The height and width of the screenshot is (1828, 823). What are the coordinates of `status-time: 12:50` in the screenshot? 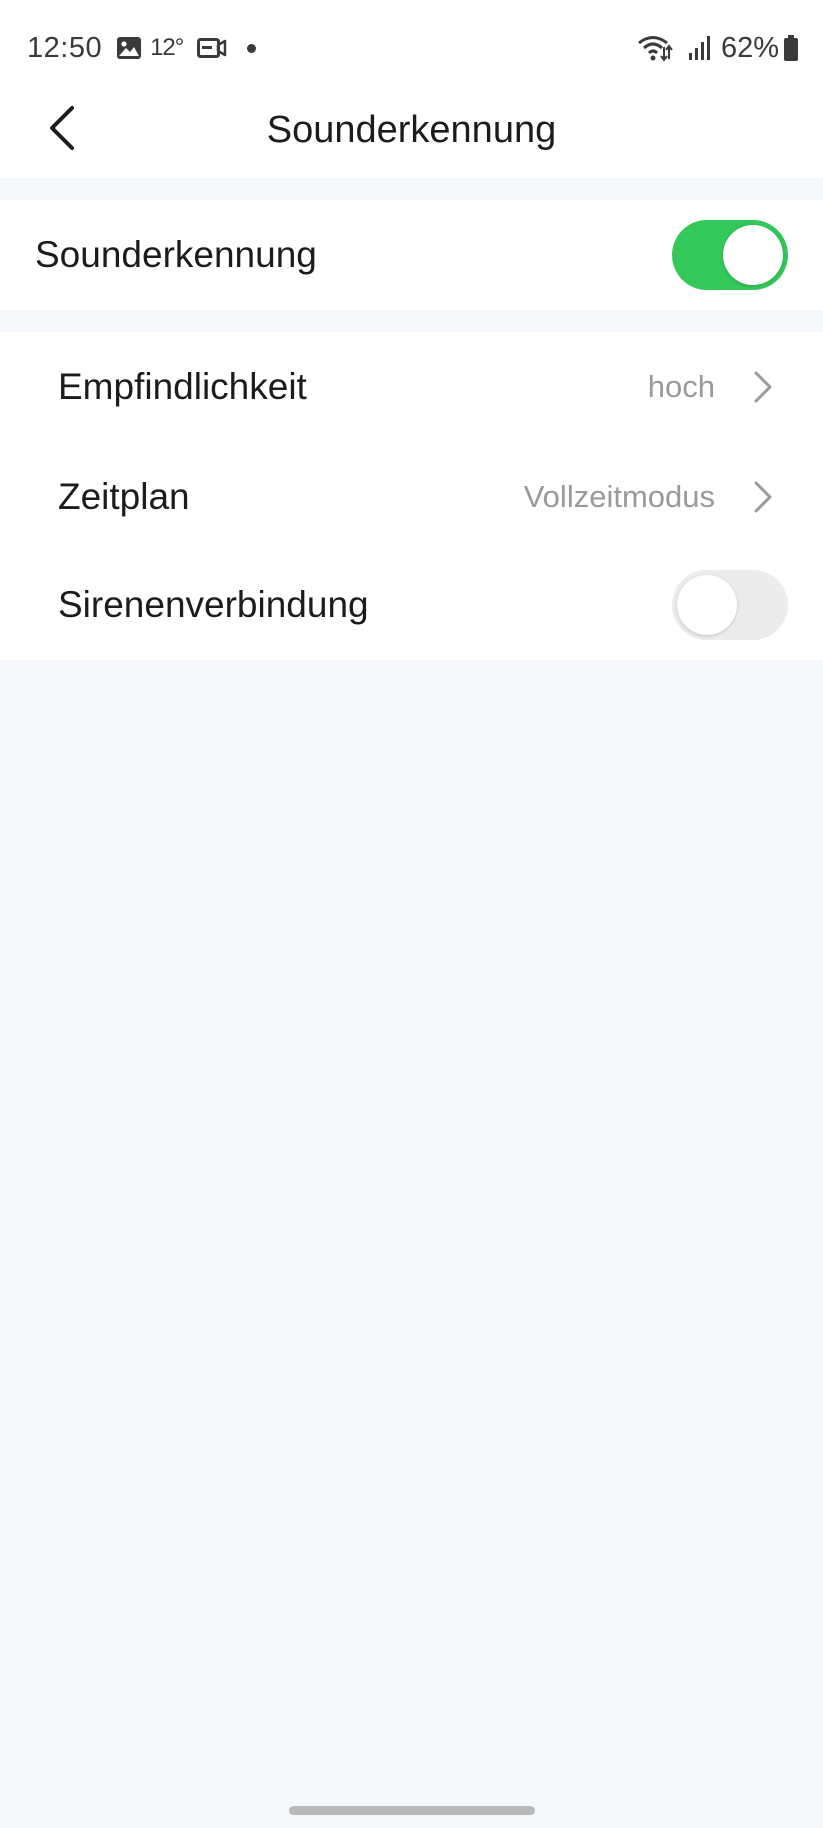 It's located at (65, 47).